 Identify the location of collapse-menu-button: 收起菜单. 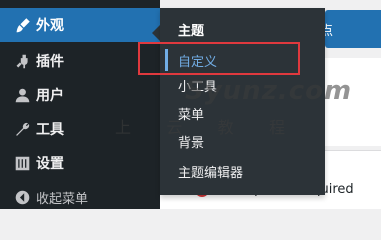
(80, 197).